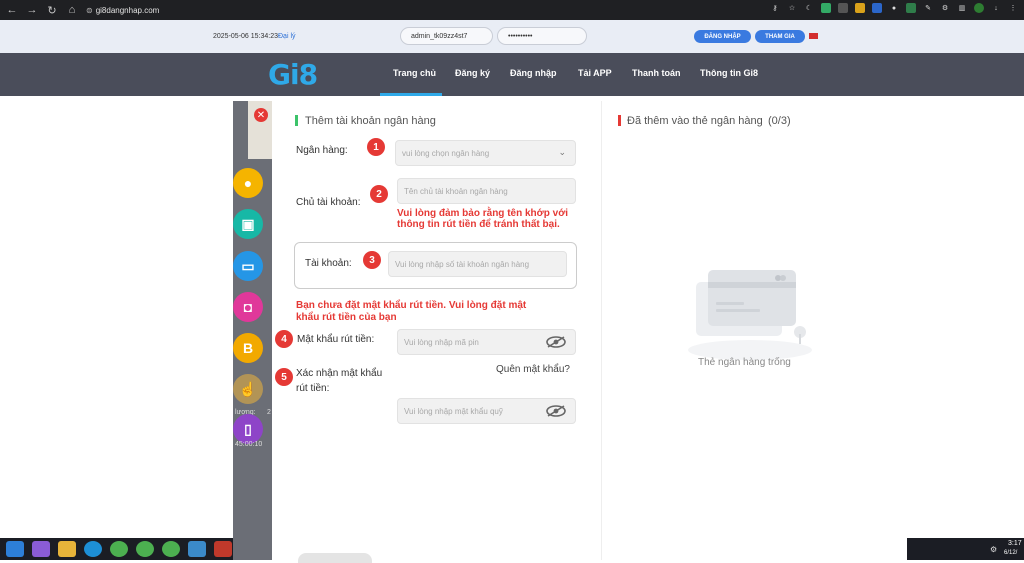  What do you see at coordinates (729, 73) in the screenshot?
I see `nav-item-info: Thông tin Gi8` at bounding box center [729, 73].